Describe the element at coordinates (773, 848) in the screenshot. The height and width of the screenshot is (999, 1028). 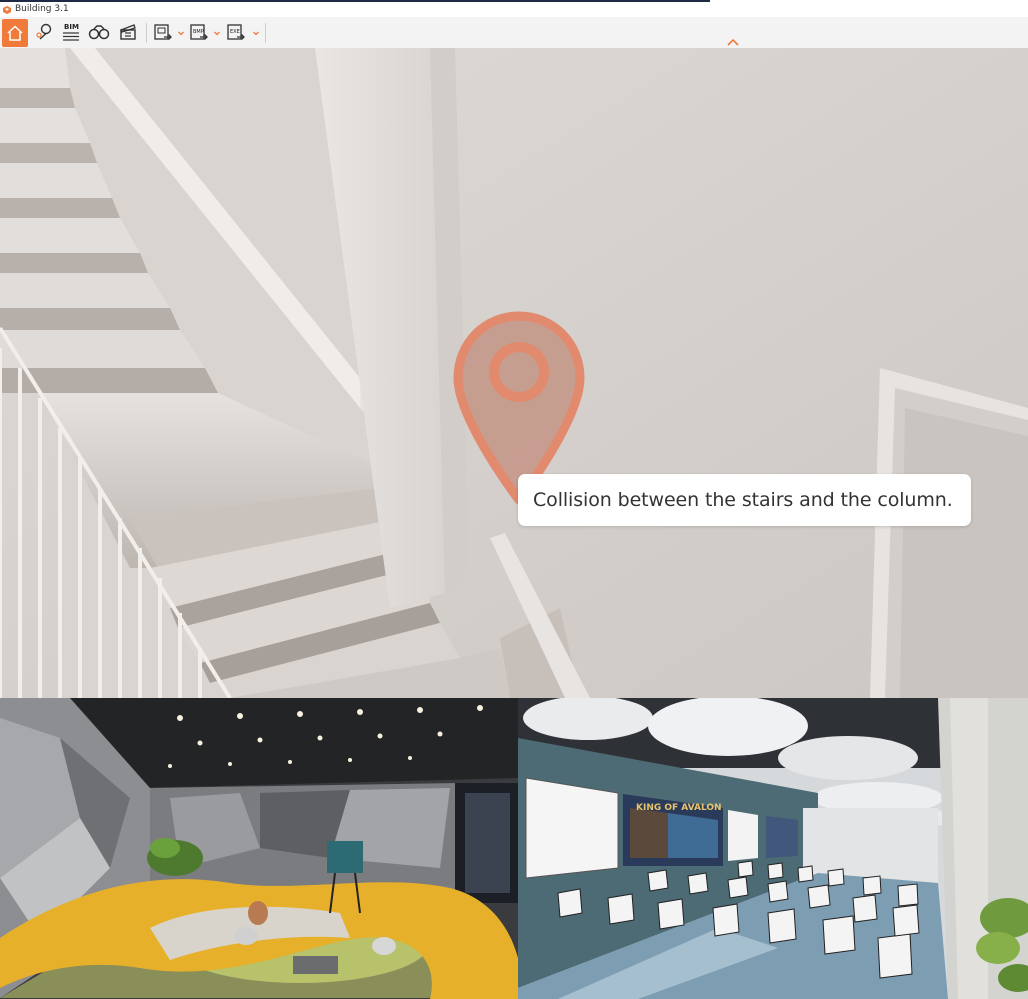
I see `rendered-auditorium-image: KING OF AVALON` at that location.